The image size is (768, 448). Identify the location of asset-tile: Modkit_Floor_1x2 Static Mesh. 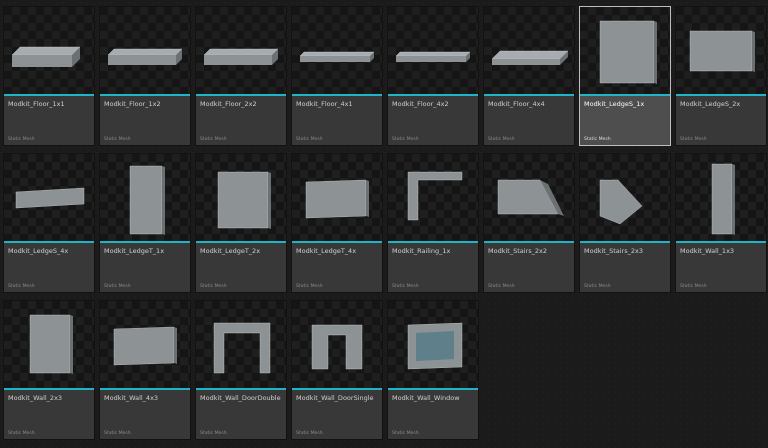
(145, 76).